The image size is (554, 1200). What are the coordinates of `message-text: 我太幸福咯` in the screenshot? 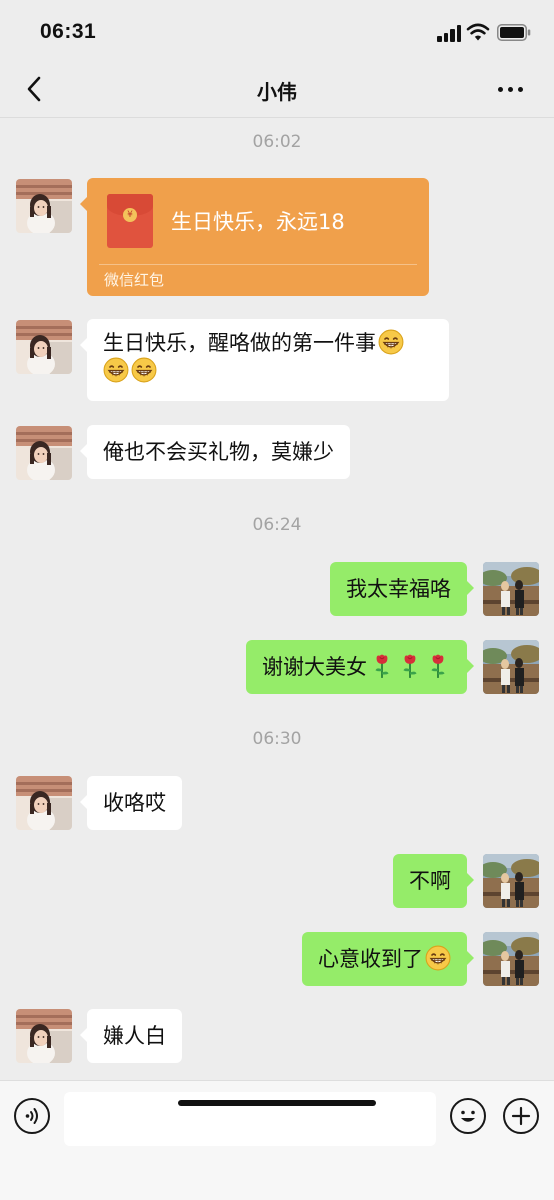 It's located at (398, 589).